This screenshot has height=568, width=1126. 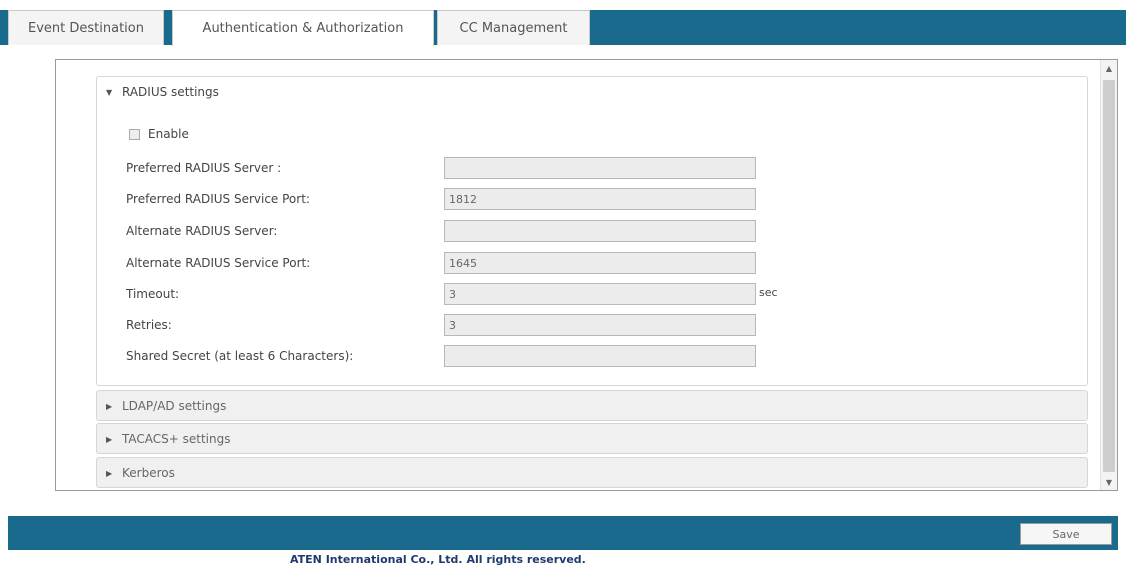 I want to click on retries-input, so click(x=600, y=325).